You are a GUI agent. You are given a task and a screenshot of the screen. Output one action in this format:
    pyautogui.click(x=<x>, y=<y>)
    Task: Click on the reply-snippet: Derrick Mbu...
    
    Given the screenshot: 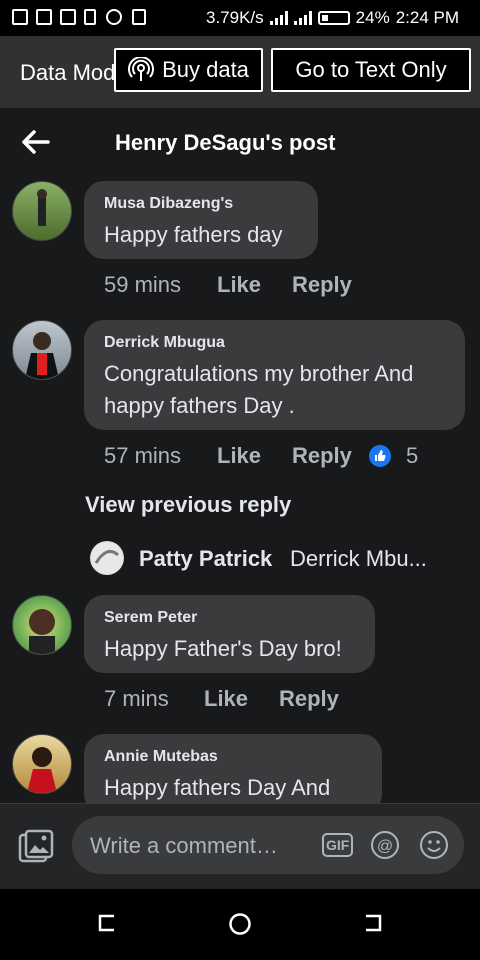 What is the action you would take?
    pyautogui.click(x=358, y=559)
    